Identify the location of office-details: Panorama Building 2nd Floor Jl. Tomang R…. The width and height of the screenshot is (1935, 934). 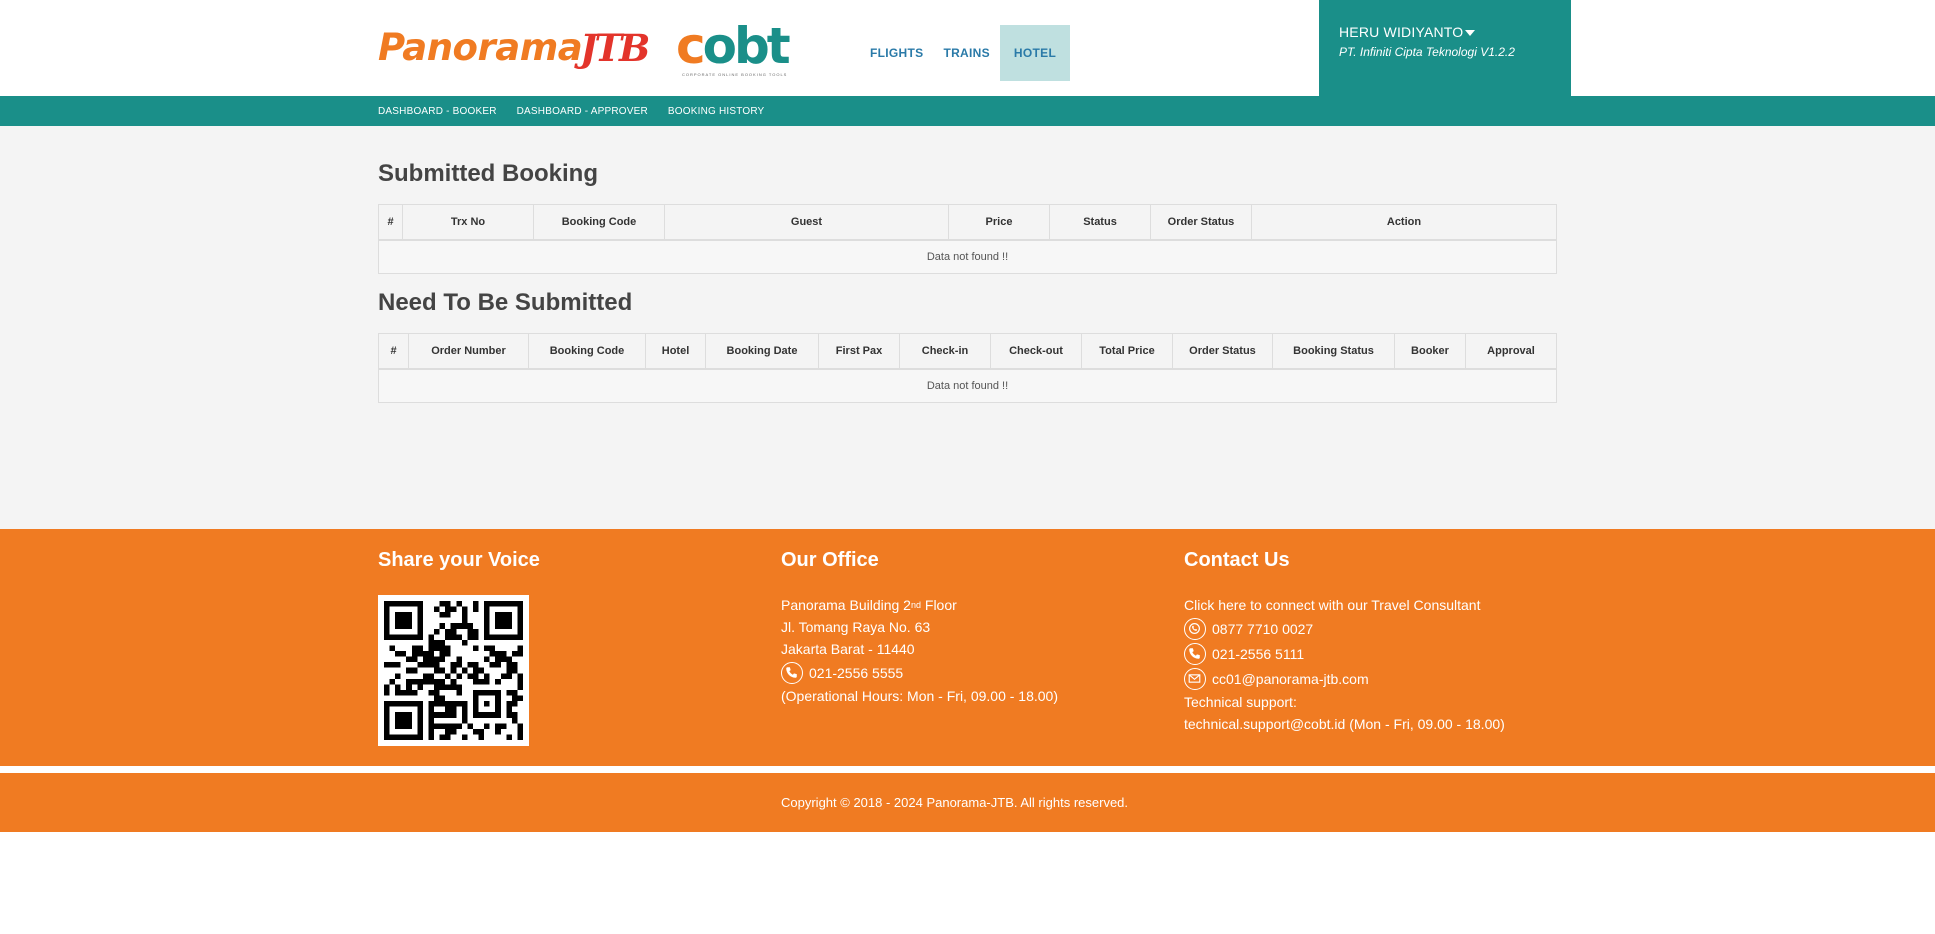
(919, 650).